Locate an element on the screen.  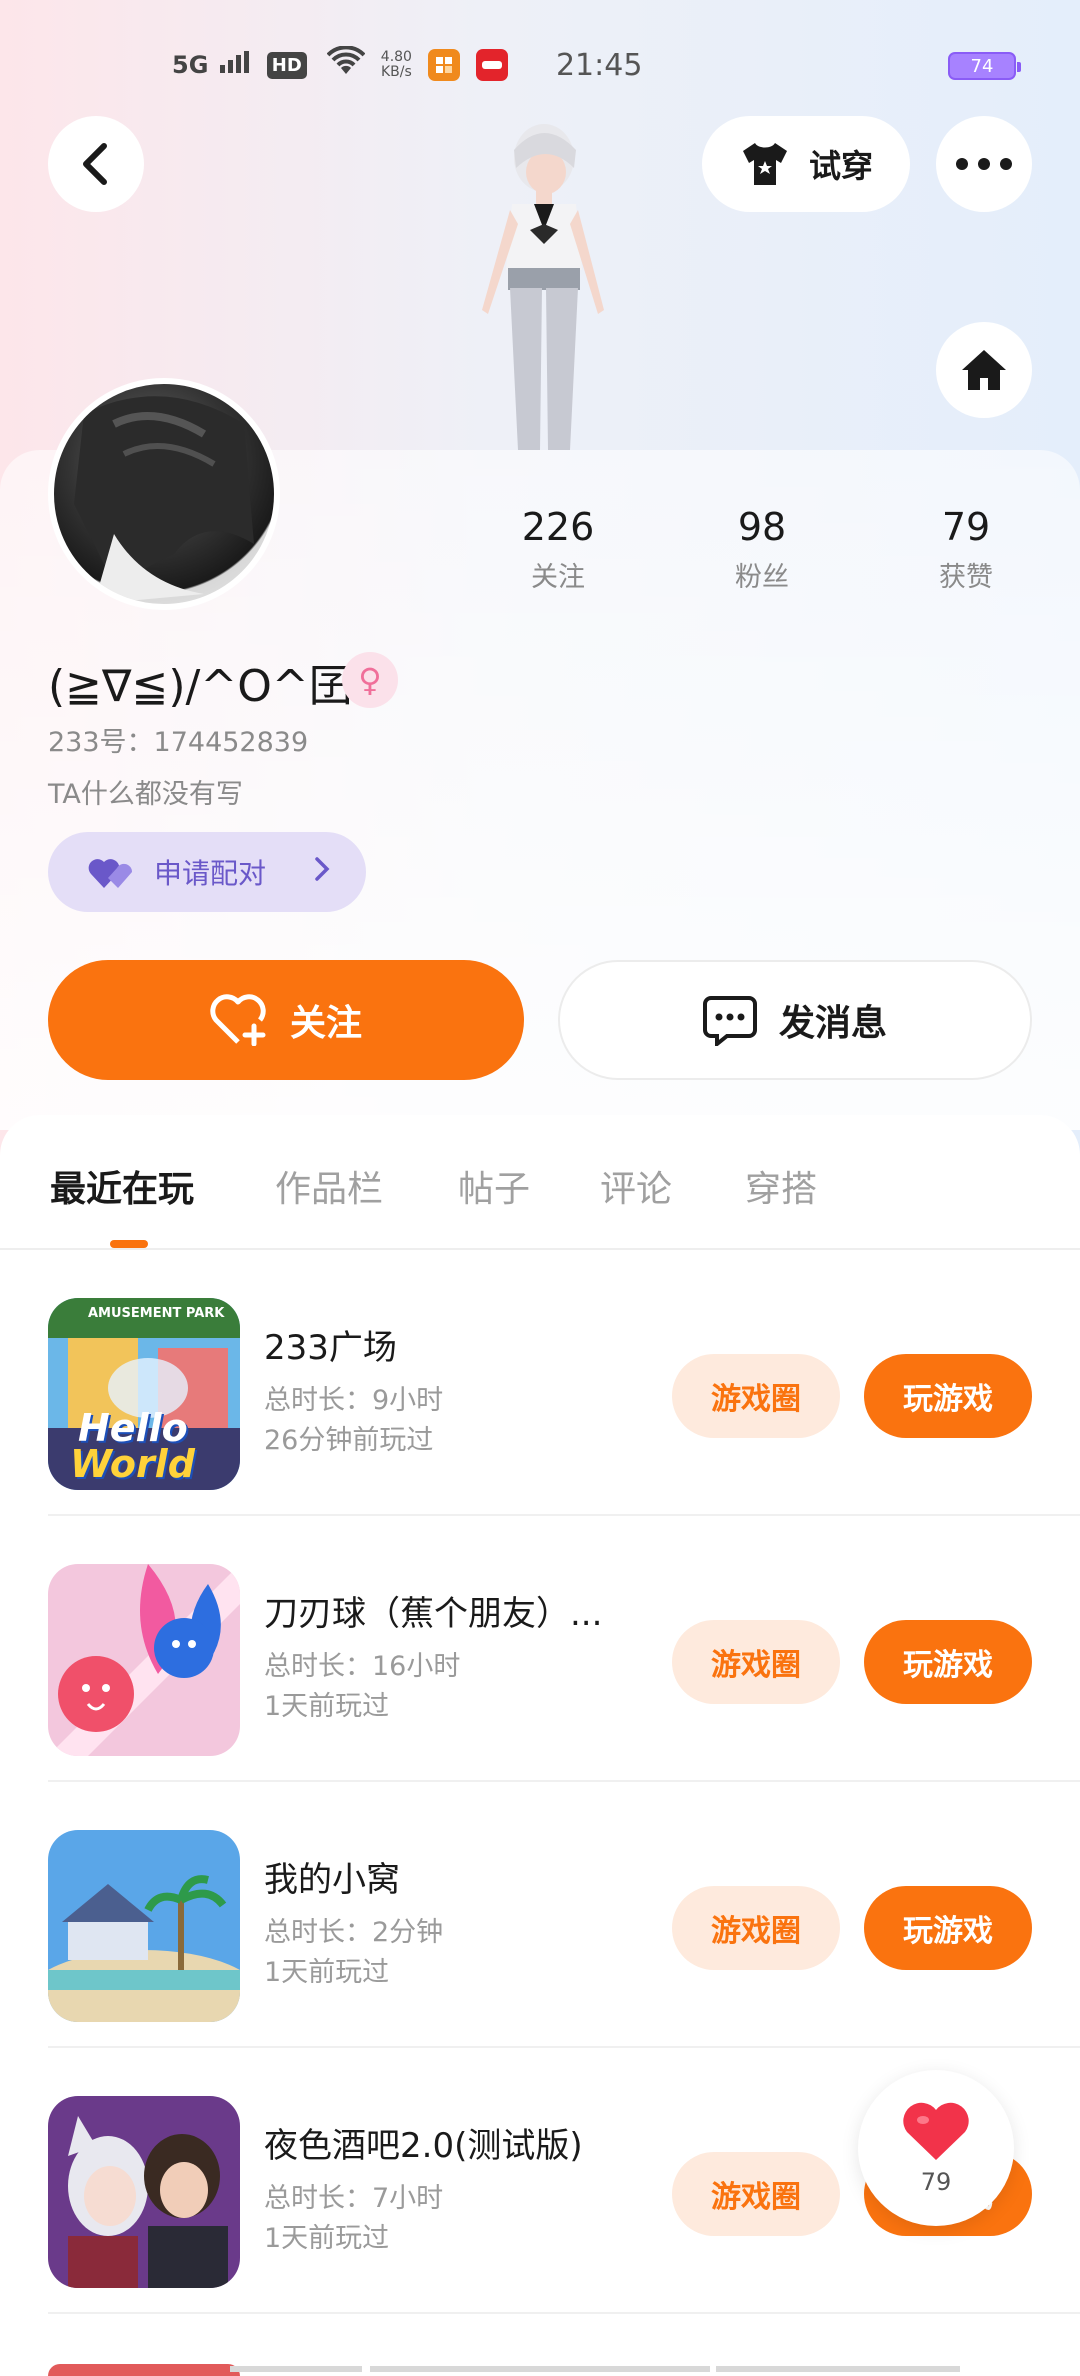
apply-pairing-label: 申请配对 is located at coordinates (210, 873).